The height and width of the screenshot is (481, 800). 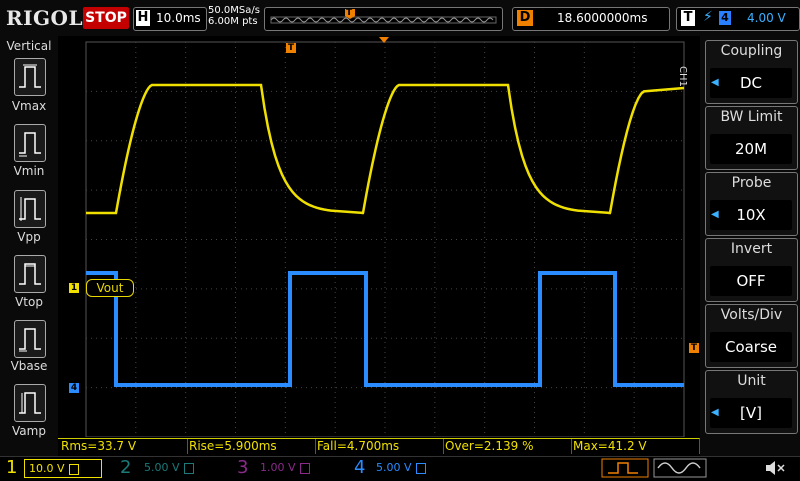 I want to click on invert-menu: Invert OFF, so click(x=751, y=270).